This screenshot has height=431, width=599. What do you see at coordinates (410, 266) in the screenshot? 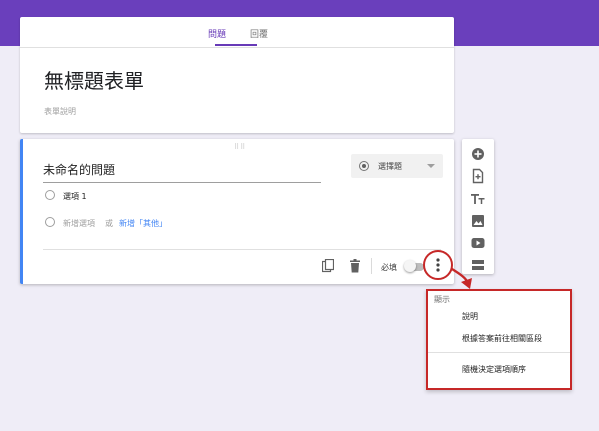
I see `required-toggle-knob` at bounding box center [410, 266].